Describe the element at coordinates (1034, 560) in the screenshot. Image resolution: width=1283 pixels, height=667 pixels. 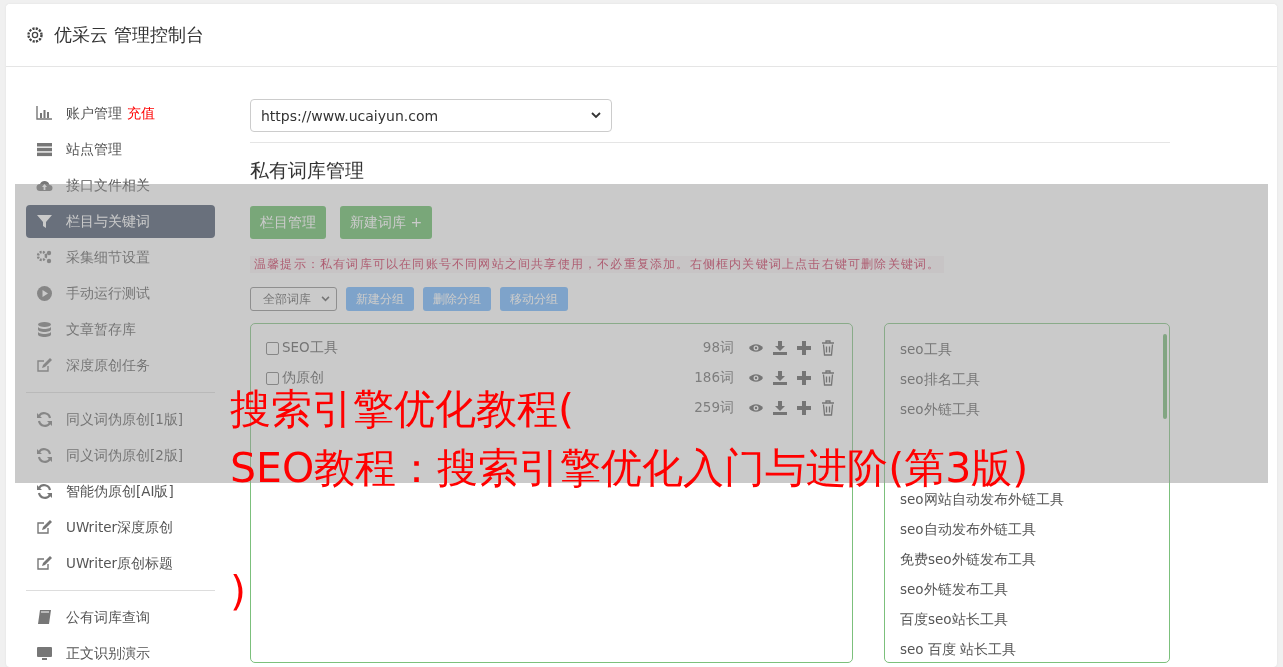
I see `keyword-item: 免费seo外链发布工具` at that location.